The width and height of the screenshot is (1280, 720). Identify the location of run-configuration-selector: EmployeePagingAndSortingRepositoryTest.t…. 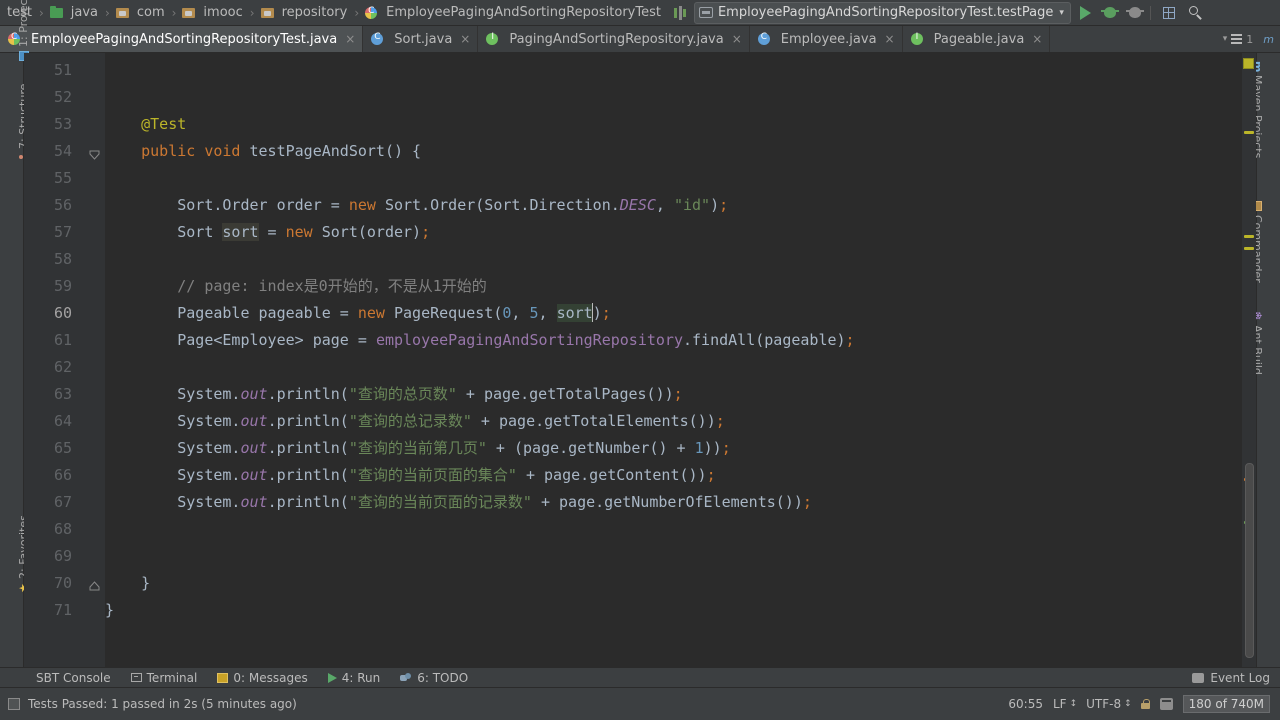
(882, 12).